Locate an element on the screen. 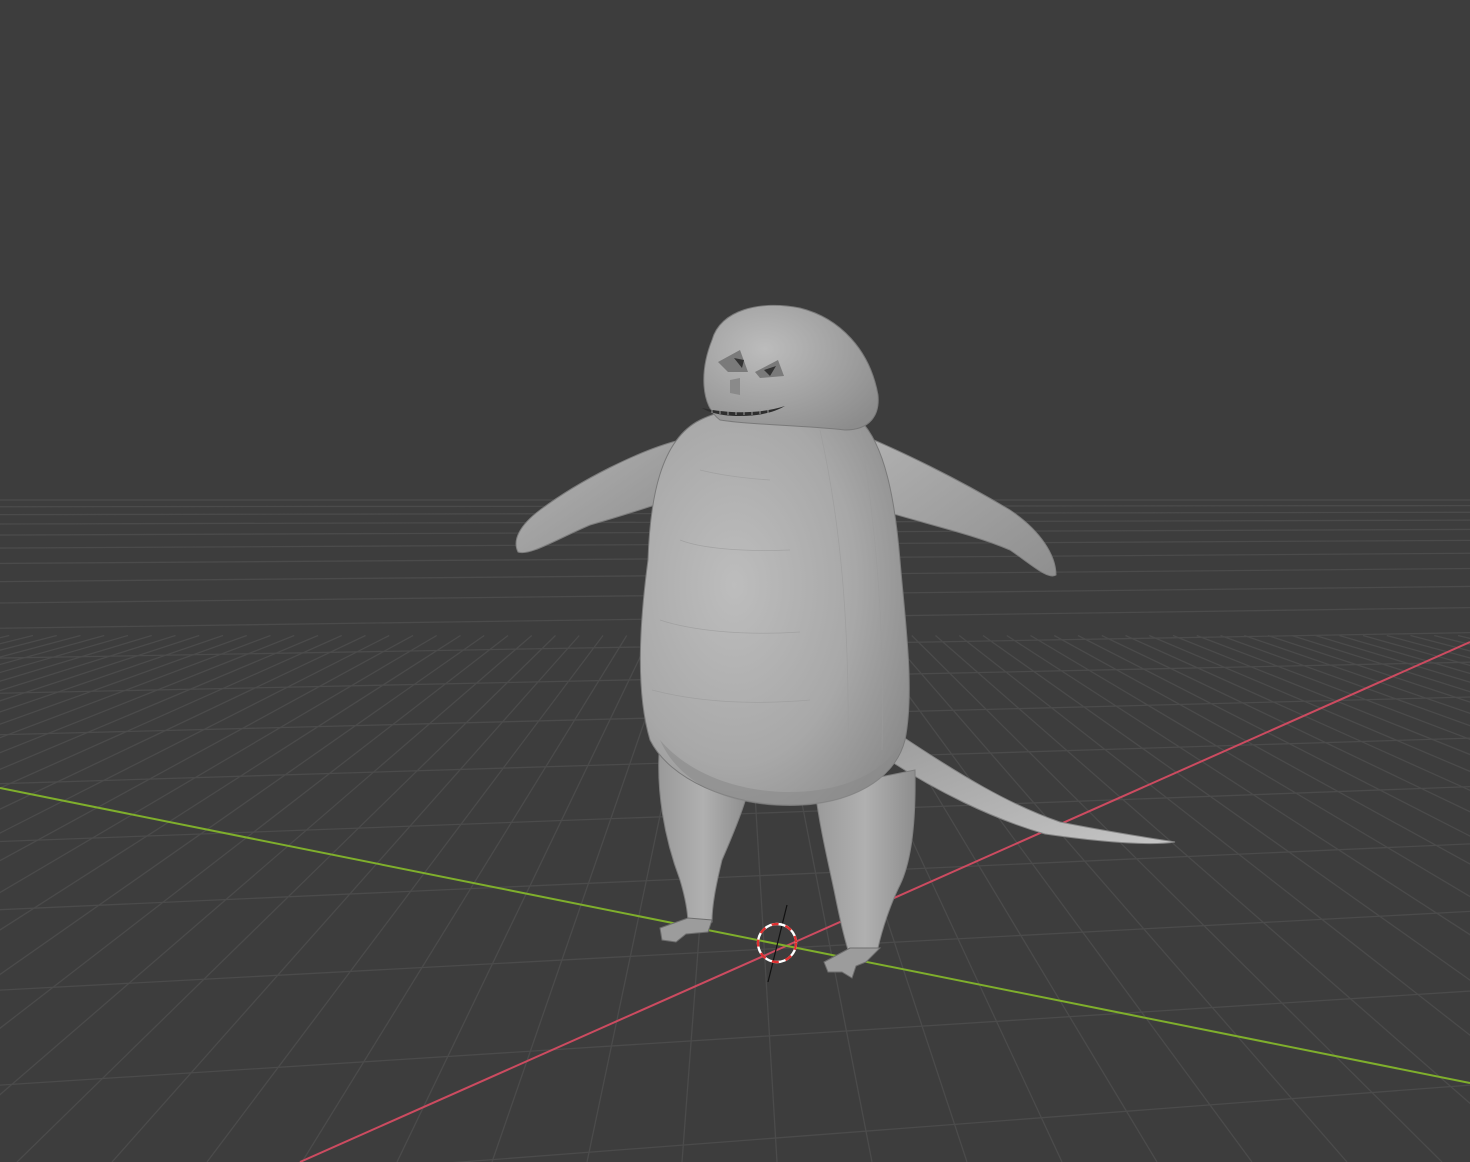  body-torso is located at coordinates (774, 605).